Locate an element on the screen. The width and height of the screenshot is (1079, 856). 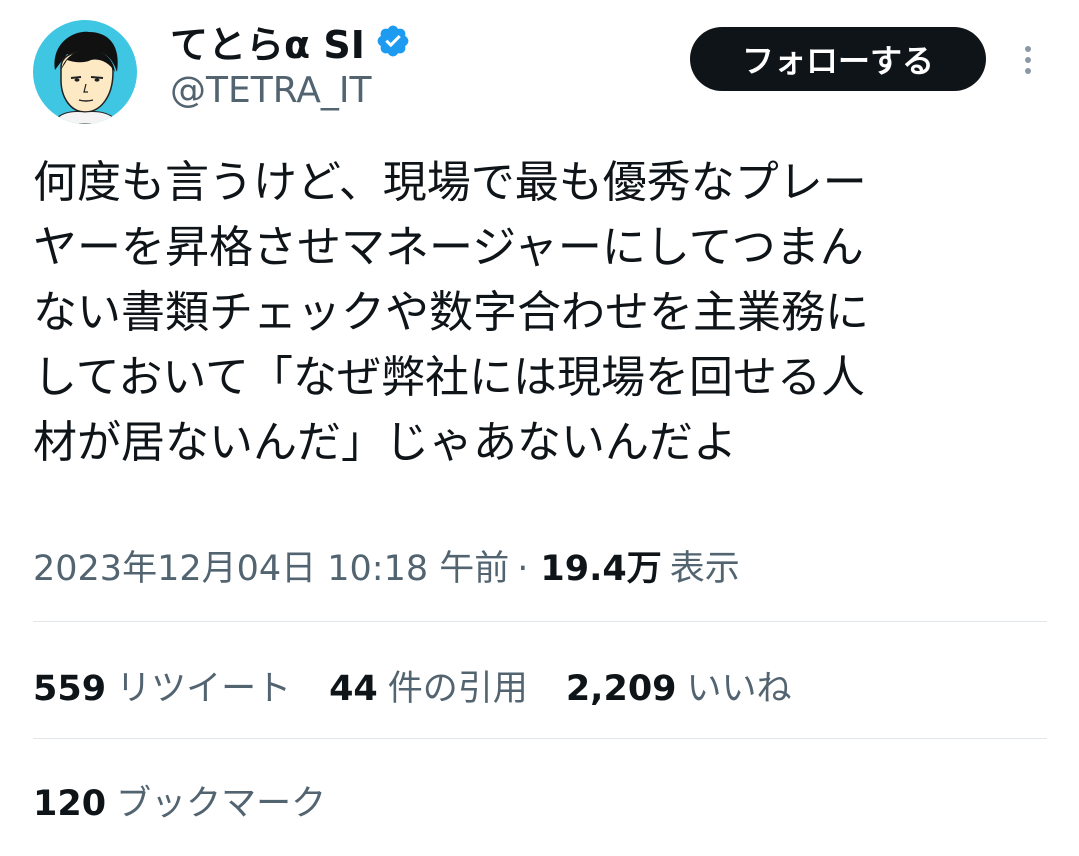
likes-label: いいね is located at coordinates (739, 689).